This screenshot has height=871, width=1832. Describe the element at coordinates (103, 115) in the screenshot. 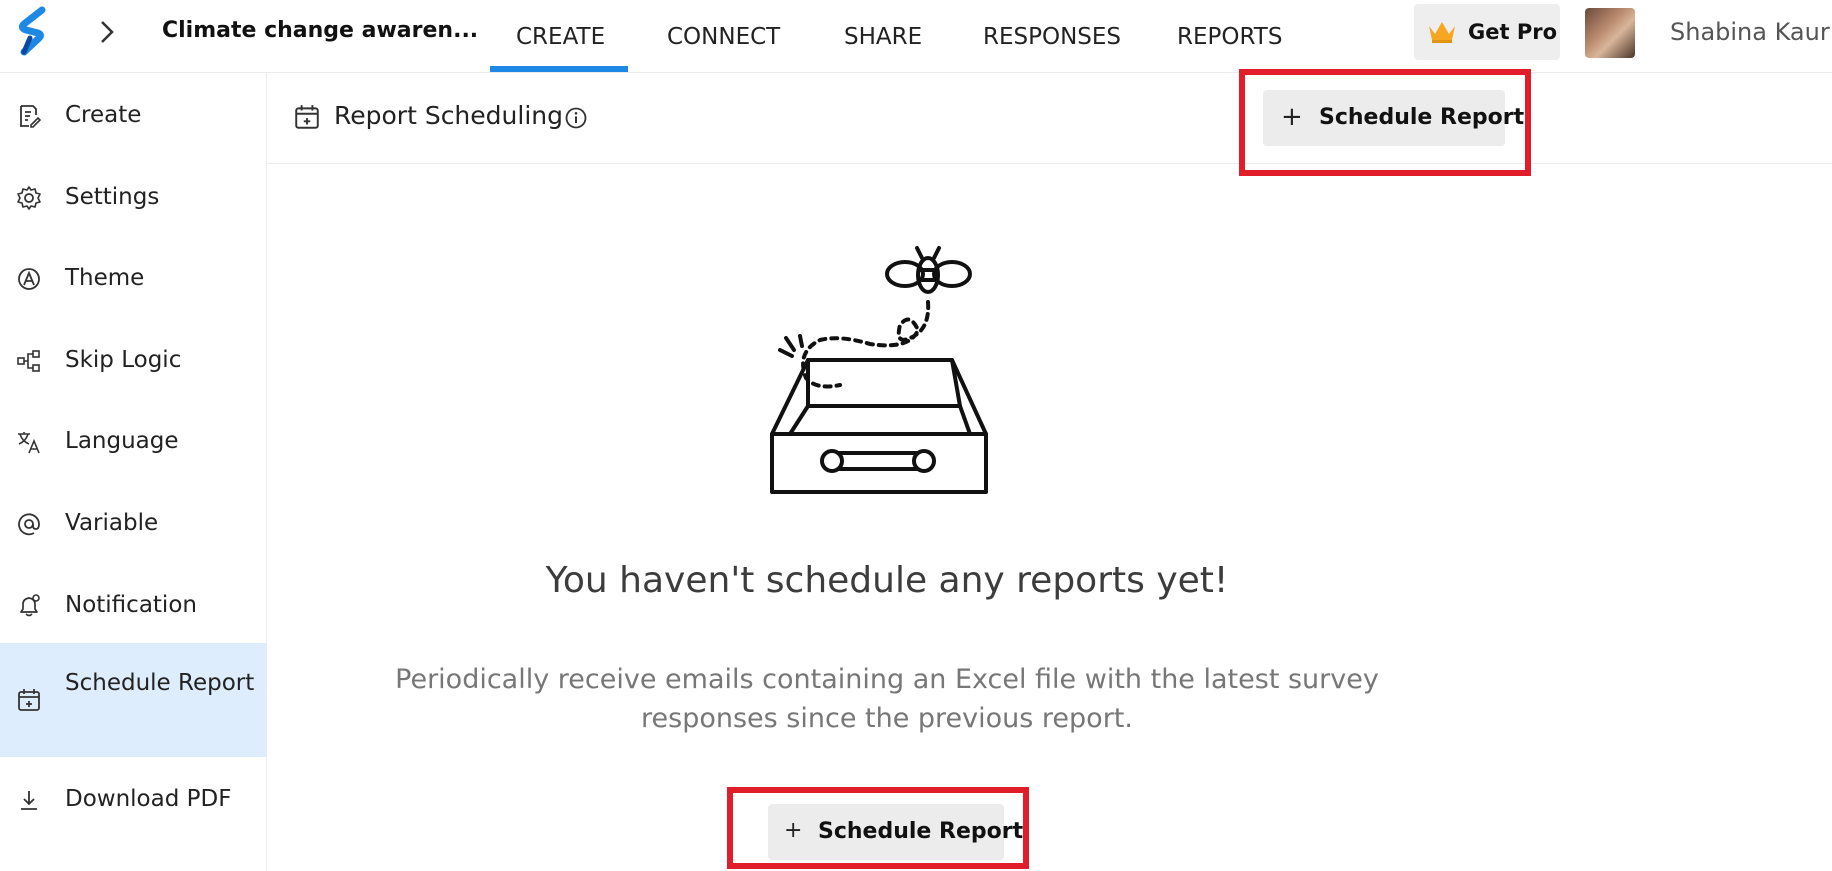

I see `sidebar-item-label: Create` at that location.